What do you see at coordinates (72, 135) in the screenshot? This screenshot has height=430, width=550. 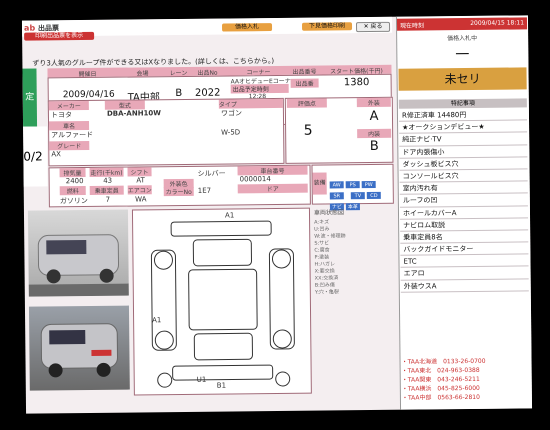 I see `model-value: アルファード` at bounding box center [72, 135].